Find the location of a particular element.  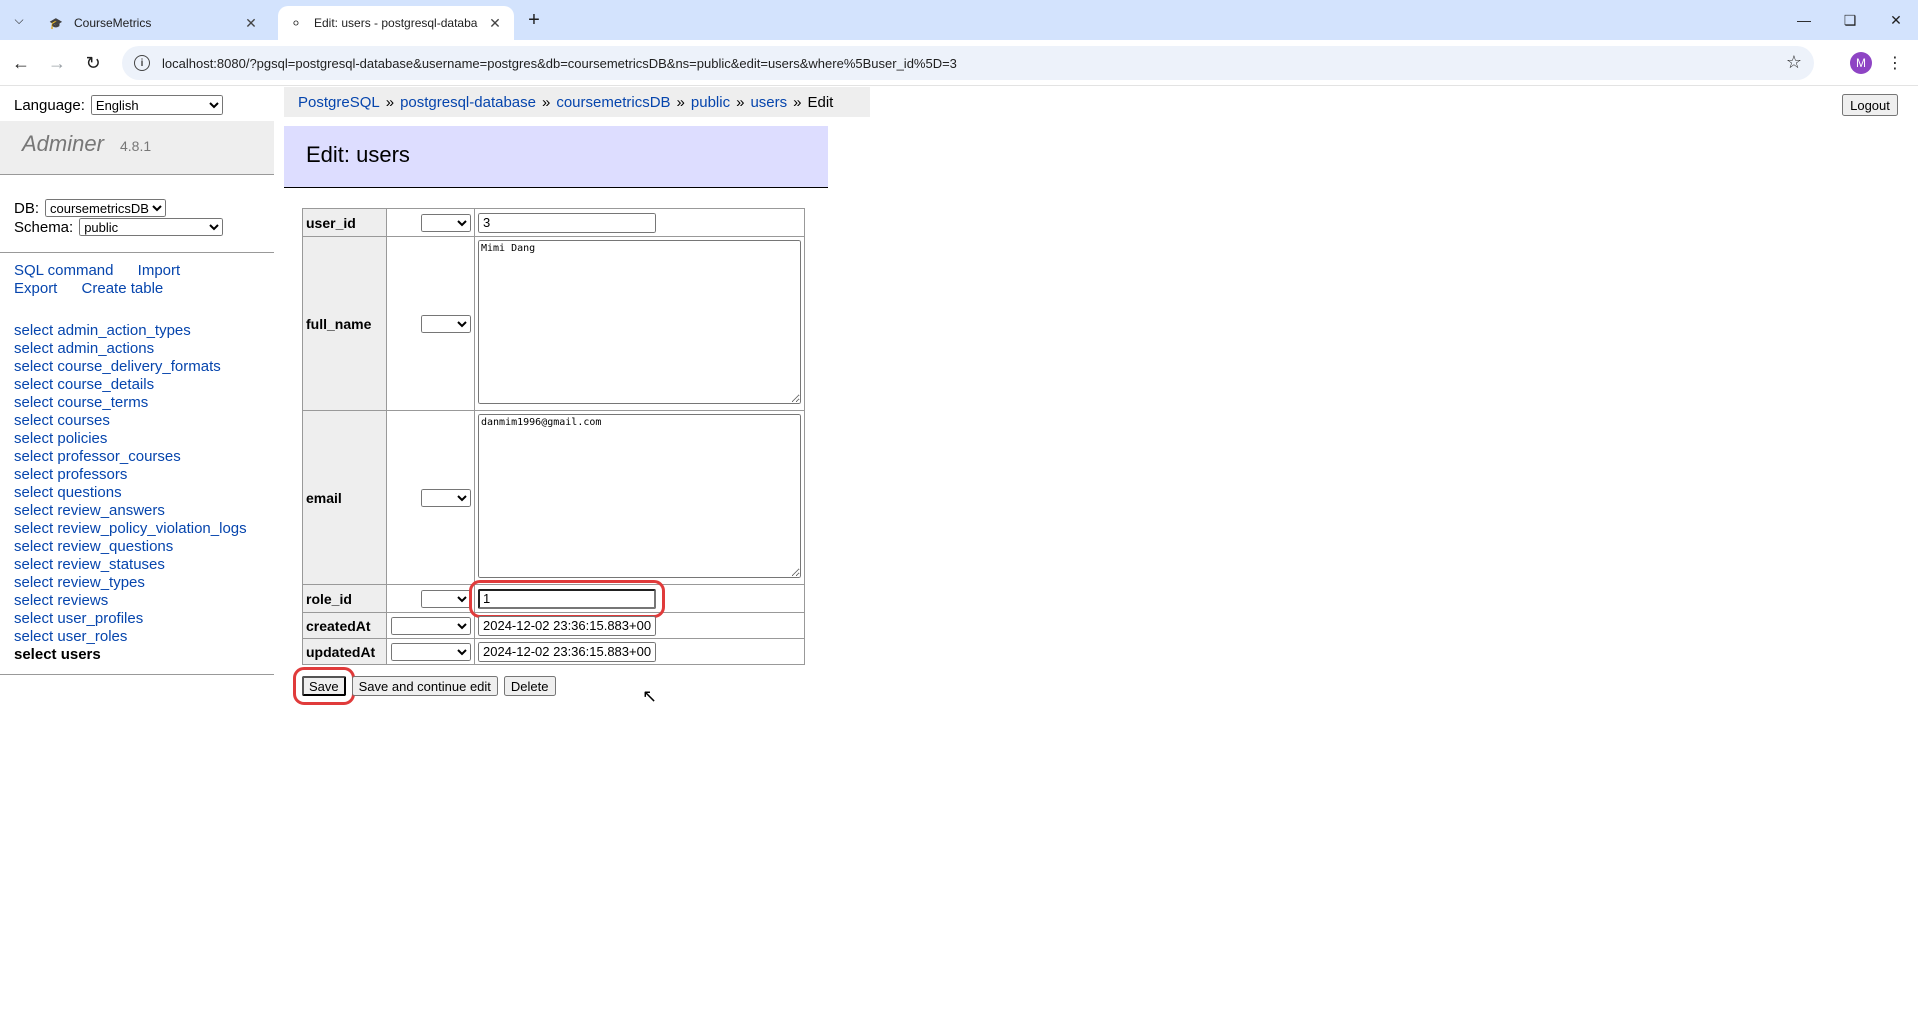

schema-select: public is located at coordinates (151, 227).